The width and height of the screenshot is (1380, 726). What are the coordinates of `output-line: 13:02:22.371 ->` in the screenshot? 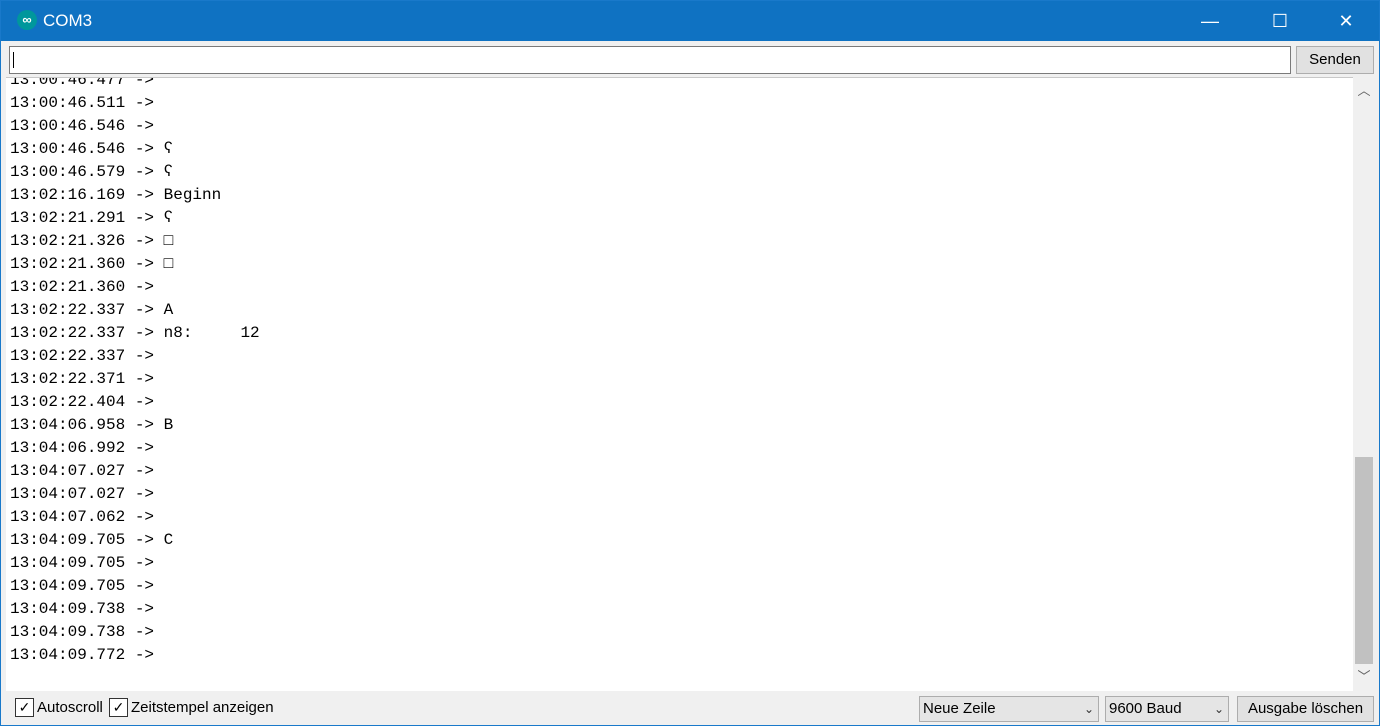 It's located at (82, 379).